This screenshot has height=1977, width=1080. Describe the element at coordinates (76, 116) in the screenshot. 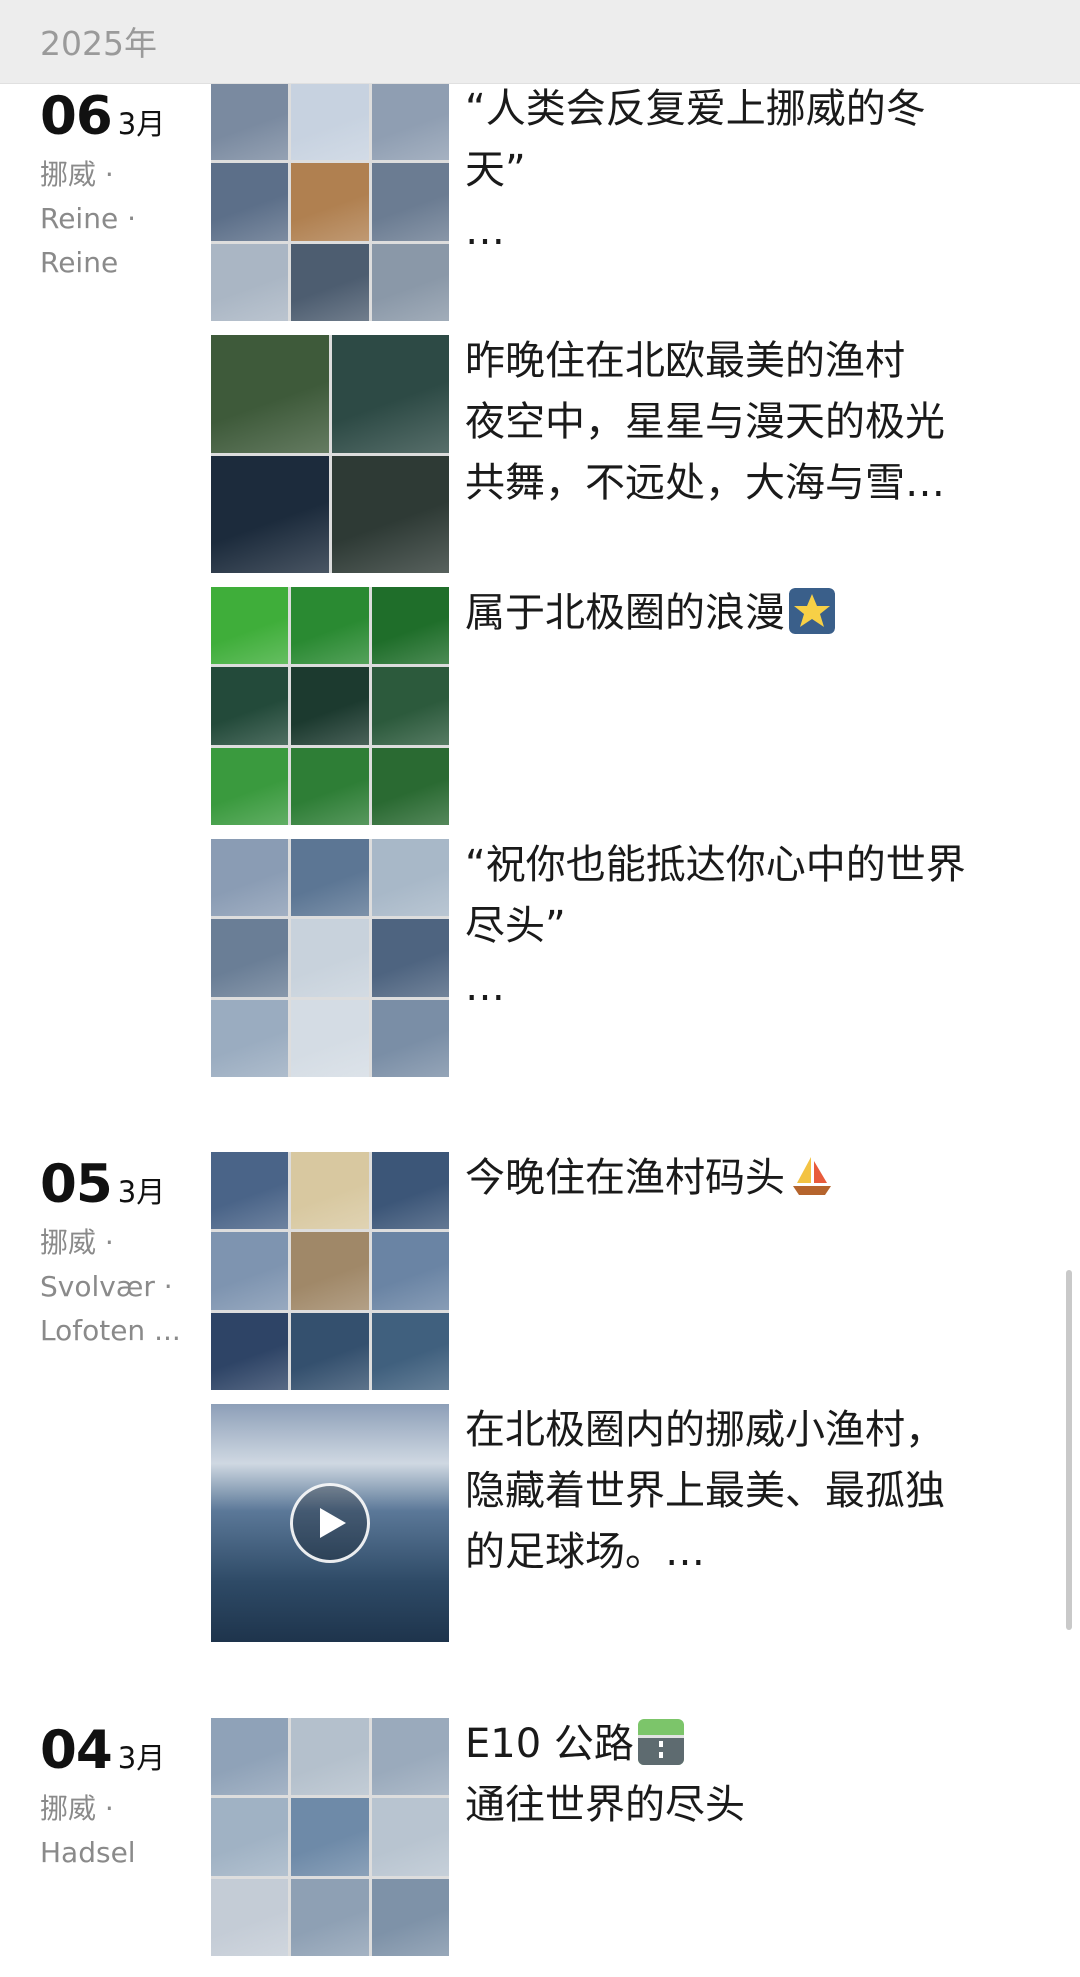

I see `date-day: 06` at that location.